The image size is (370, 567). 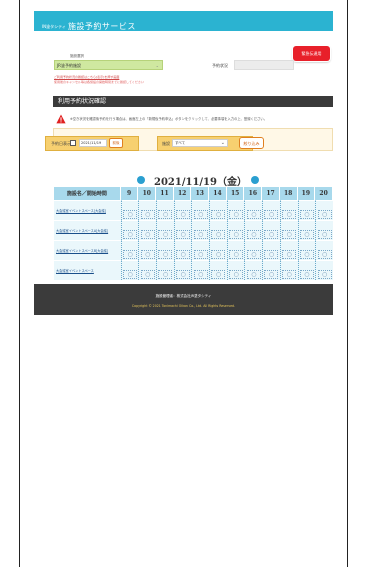 What do you see at coordinates (253, 193) in the screenshot?
I see `hour-header: 16` at bounding box center [253, 193].